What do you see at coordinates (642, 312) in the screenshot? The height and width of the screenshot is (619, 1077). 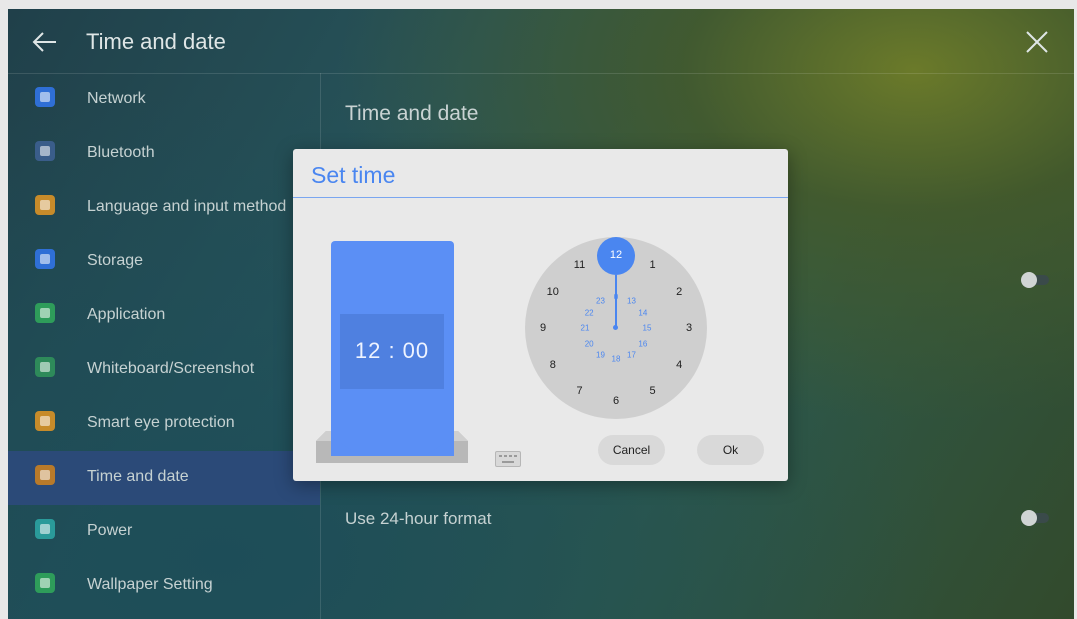 I see `clock-hour-14: 14` at bounding box center [642, 312].